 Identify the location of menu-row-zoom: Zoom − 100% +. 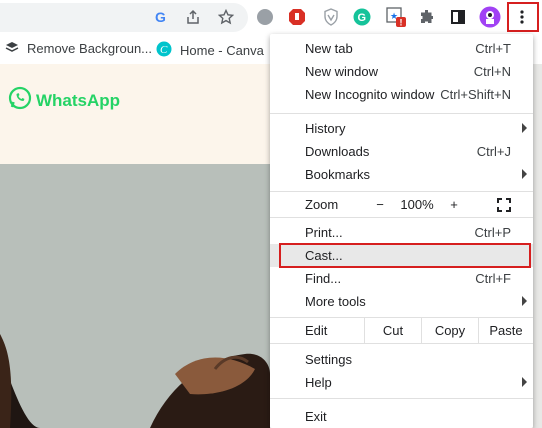
(401, 204).